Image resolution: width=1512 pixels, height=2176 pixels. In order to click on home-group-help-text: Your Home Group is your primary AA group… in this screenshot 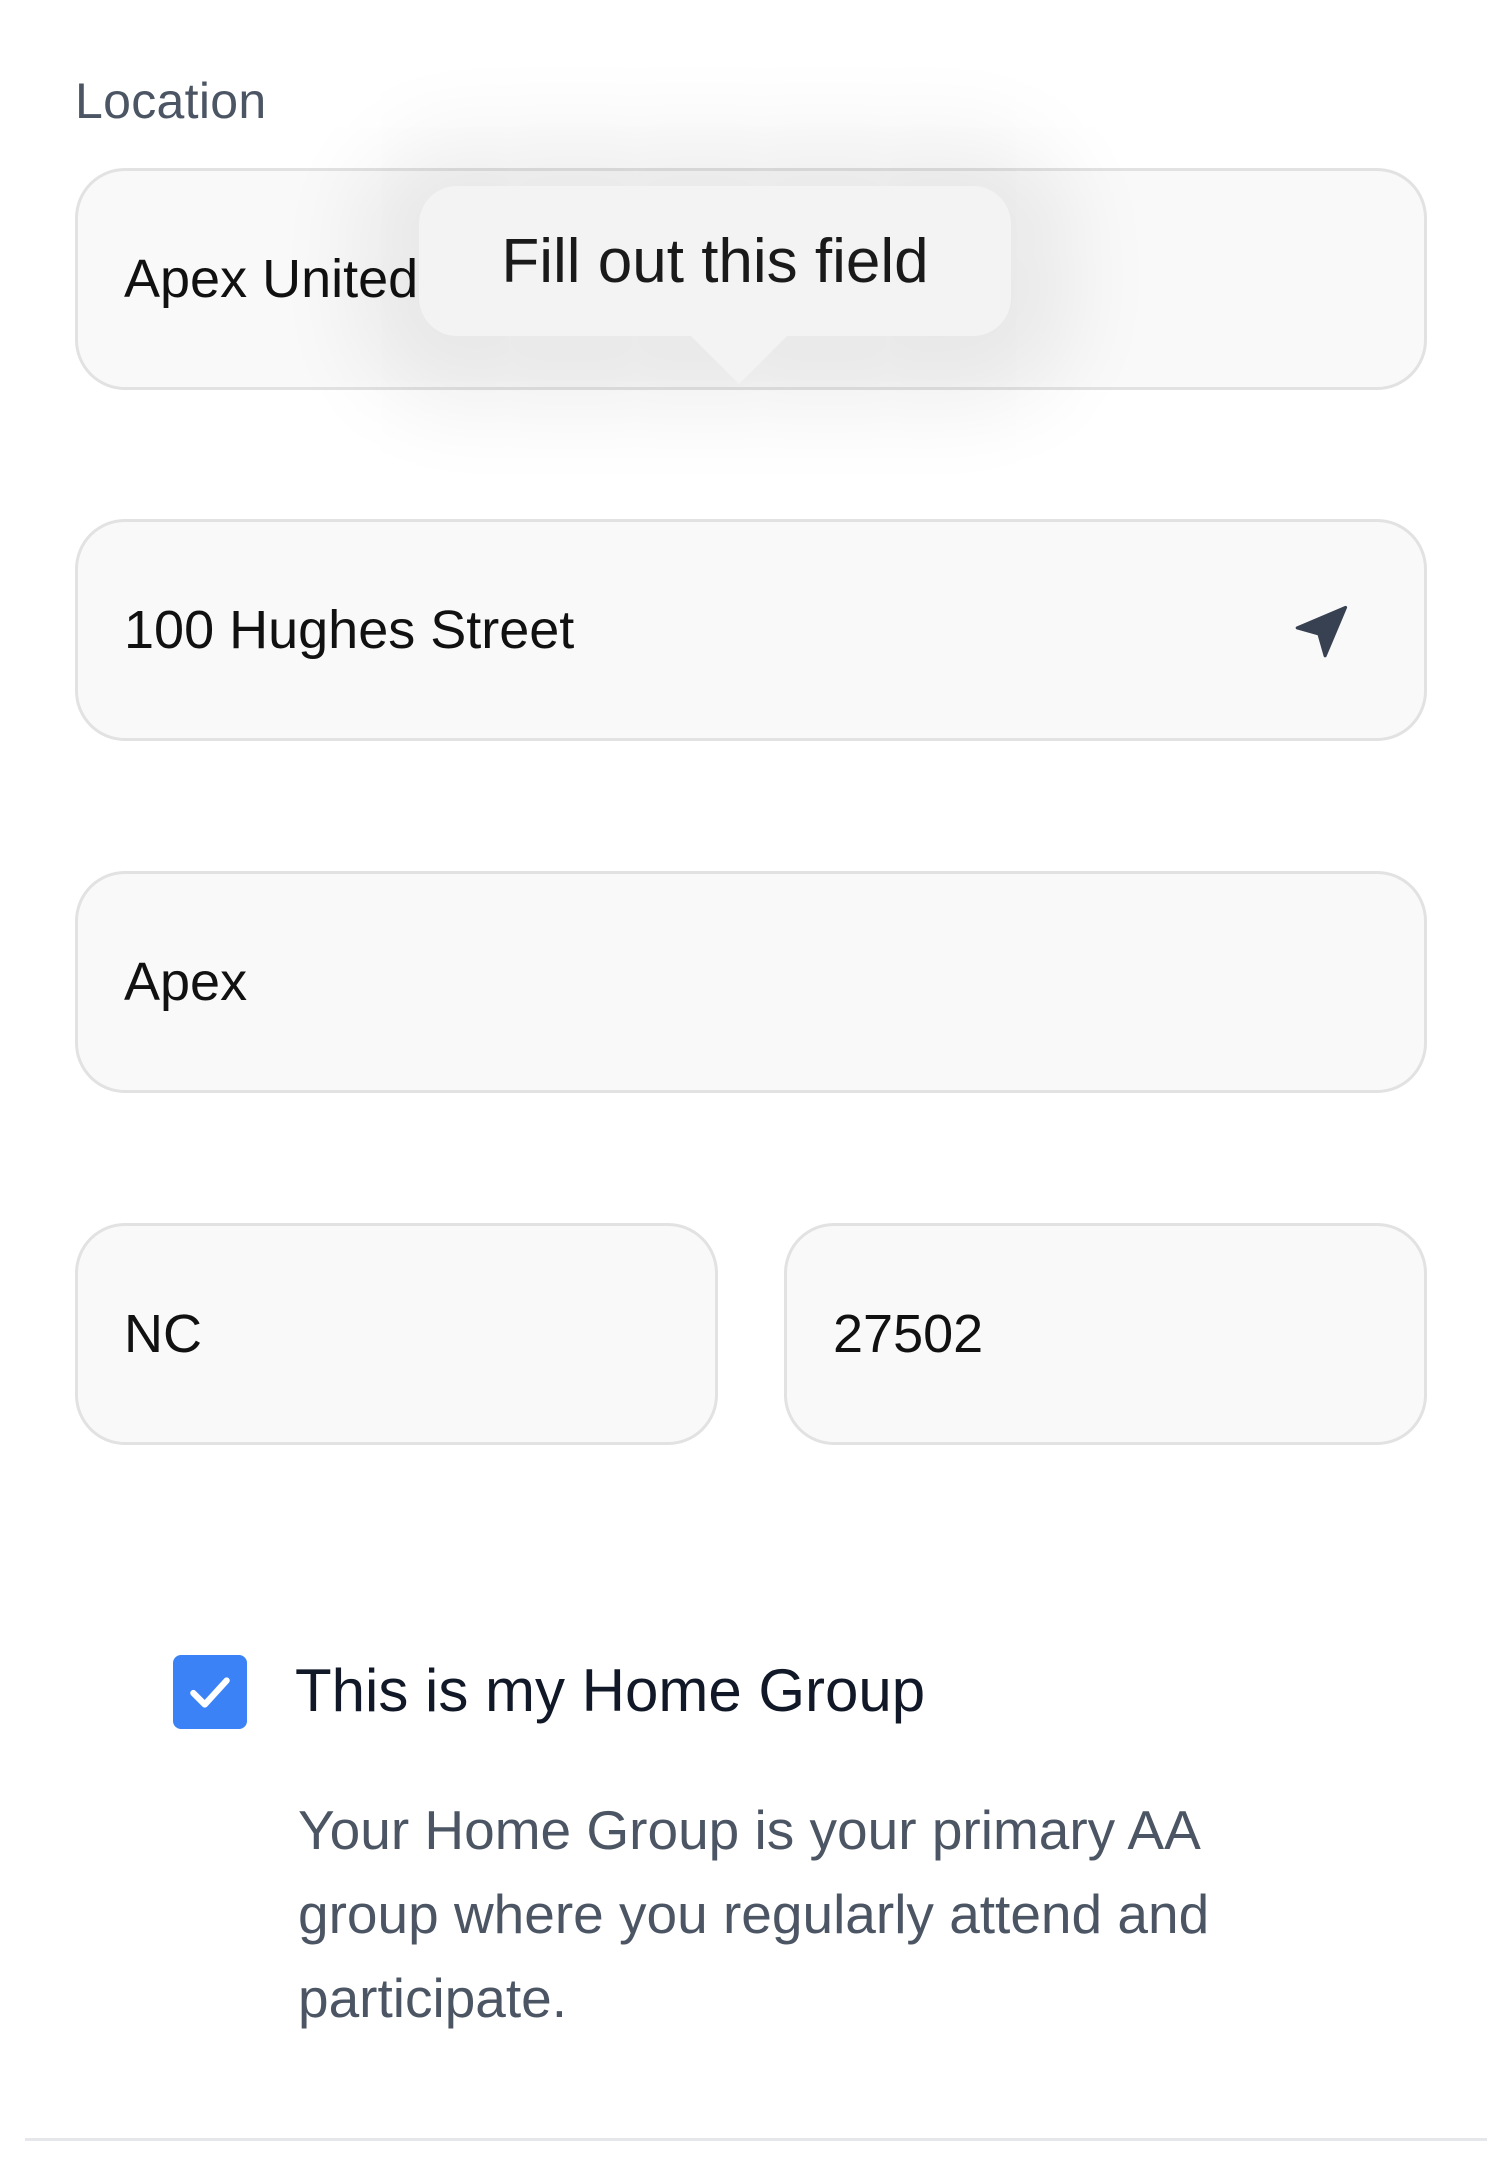, I will do `click(754, 1914)`.